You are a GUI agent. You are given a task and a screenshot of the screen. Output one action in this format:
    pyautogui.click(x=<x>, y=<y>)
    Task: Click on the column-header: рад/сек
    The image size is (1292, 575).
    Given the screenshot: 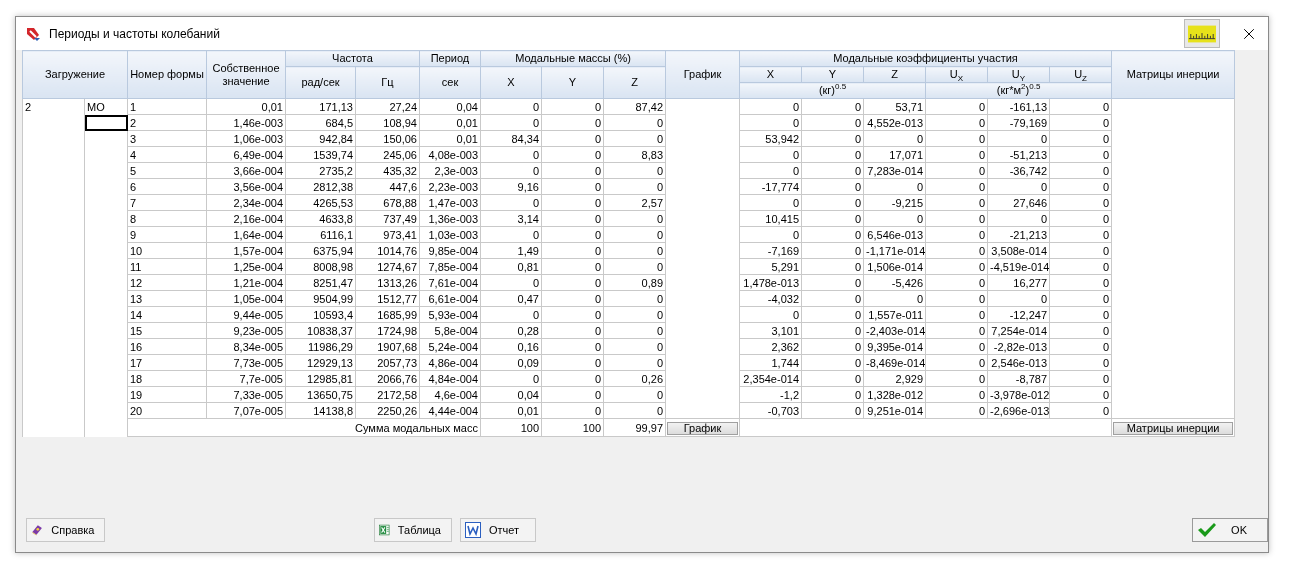 What is the action you would take?
    pyautogui.click(x=320, y=82)
    